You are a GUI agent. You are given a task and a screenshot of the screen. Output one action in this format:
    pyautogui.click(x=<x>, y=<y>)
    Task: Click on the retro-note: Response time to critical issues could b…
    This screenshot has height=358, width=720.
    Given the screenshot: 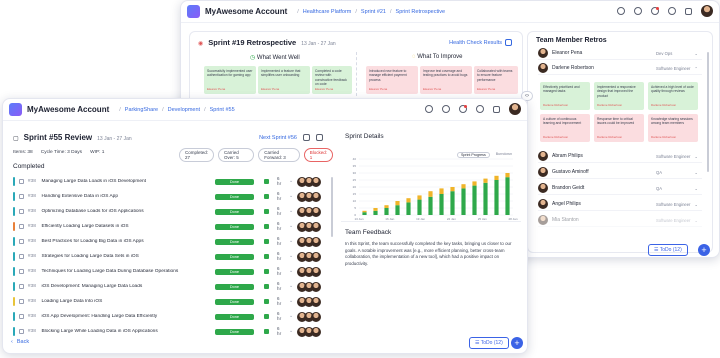 What is the action you would take?
    pyautogui.click(x=619, y=128)
    